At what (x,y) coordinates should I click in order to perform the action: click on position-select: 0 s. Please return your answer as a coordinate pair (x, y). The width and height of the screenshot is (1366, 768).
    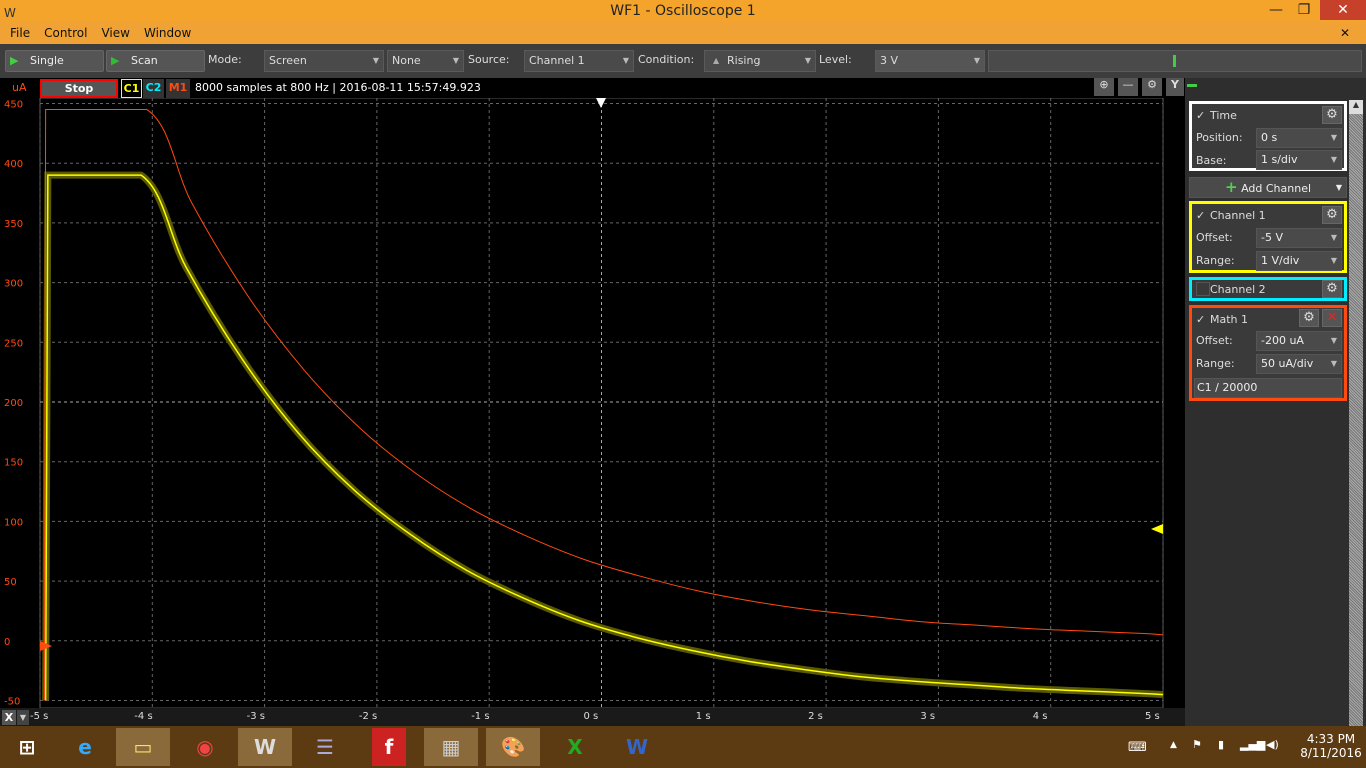
    Looking at the image, I should click on (1299, 138).